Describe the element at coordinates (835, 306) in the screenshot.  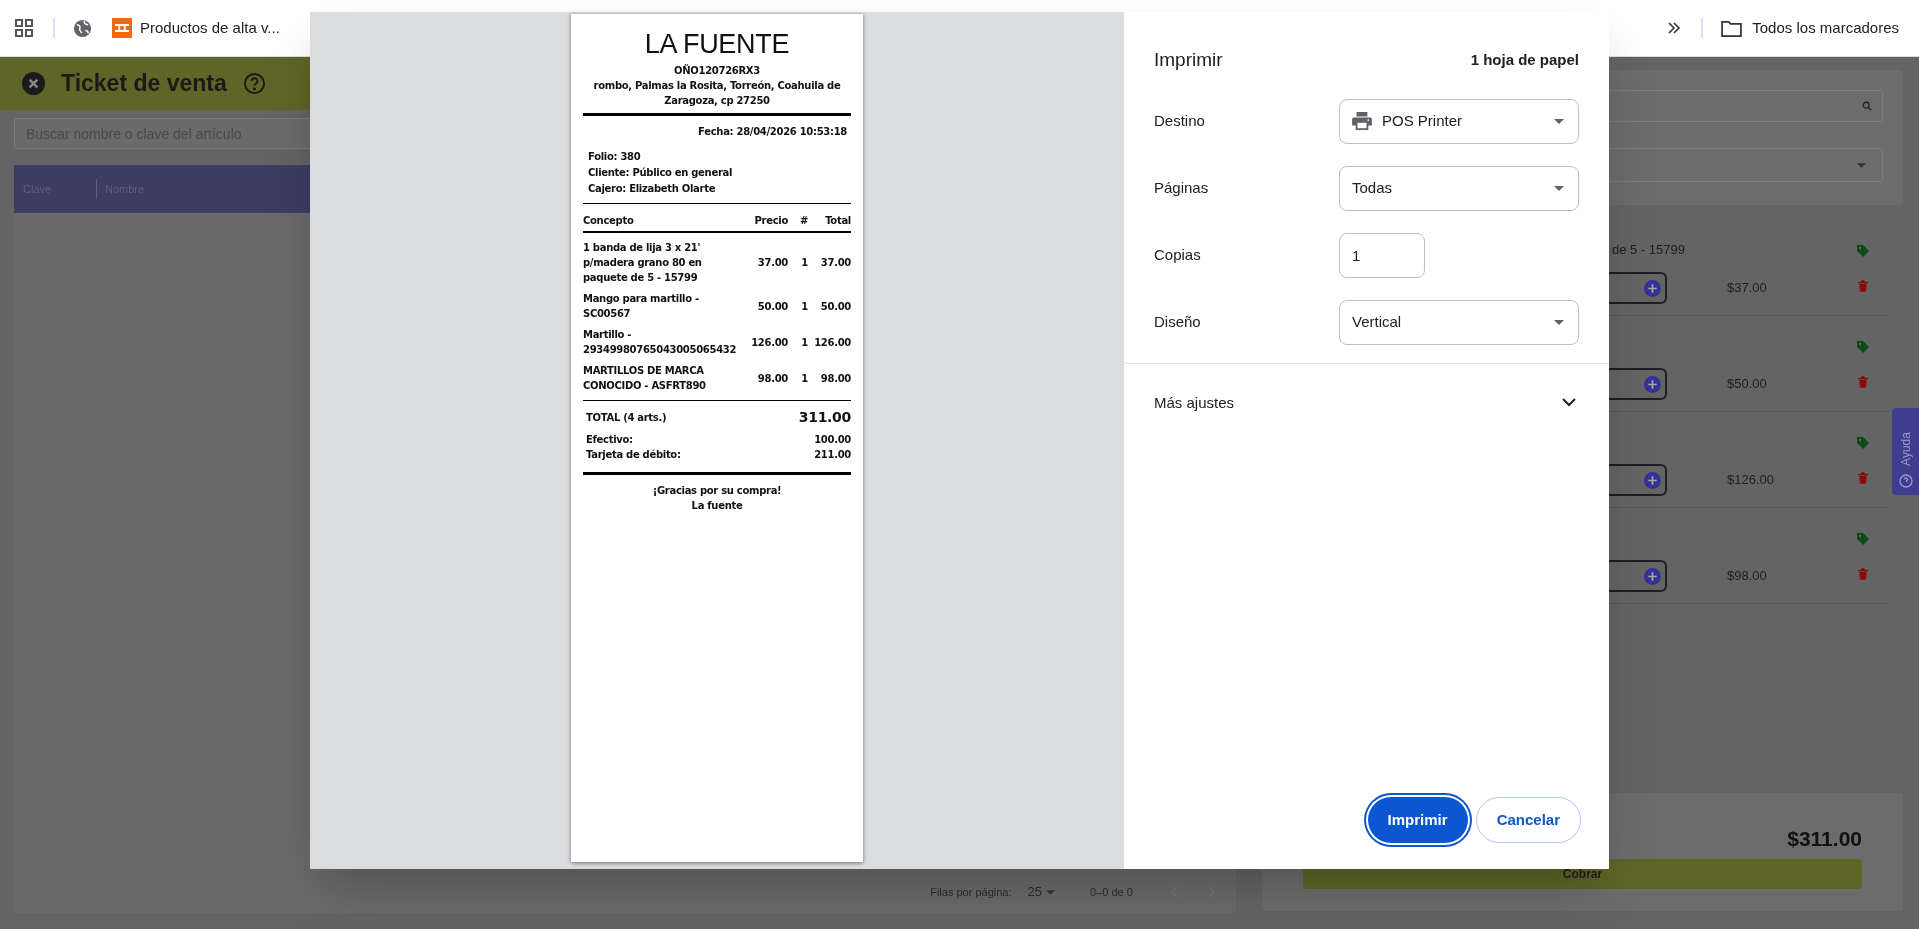
I see `item-total: 50.00` at that location.